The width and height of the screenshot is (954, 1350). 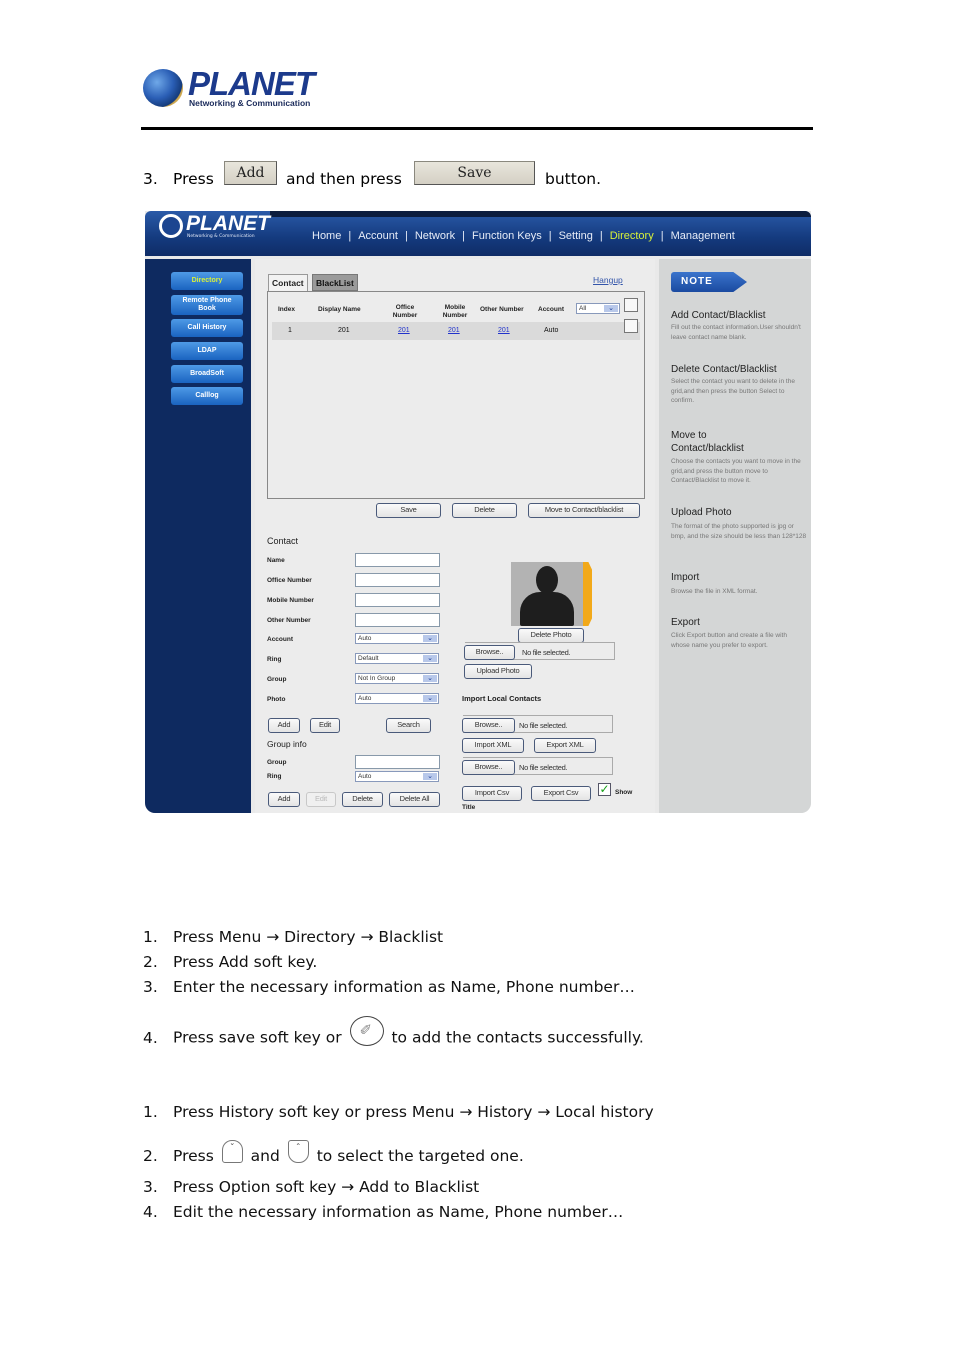 I want to click on group-select: Not In Group ⌄, so click(x=397, y=678).